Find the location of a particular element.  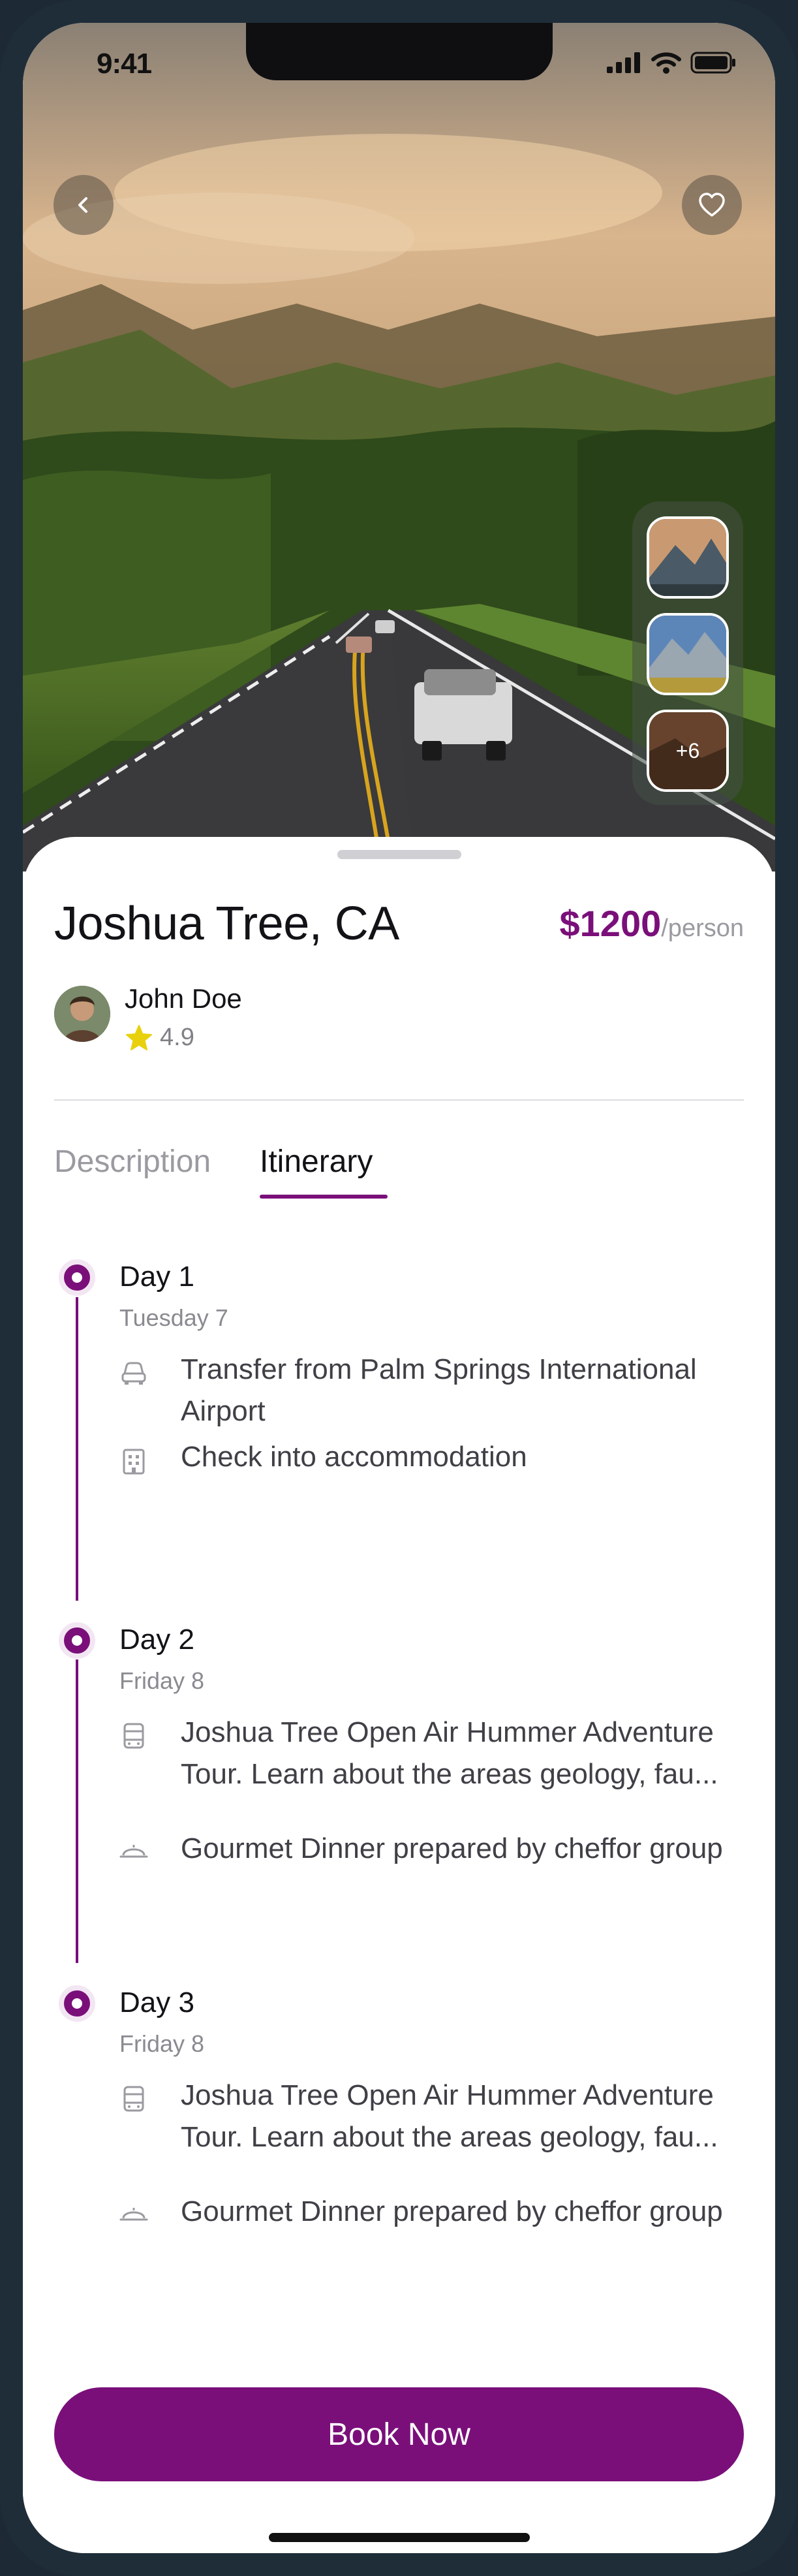

trip-price: $1200/person is located at coordinates (652, 923).